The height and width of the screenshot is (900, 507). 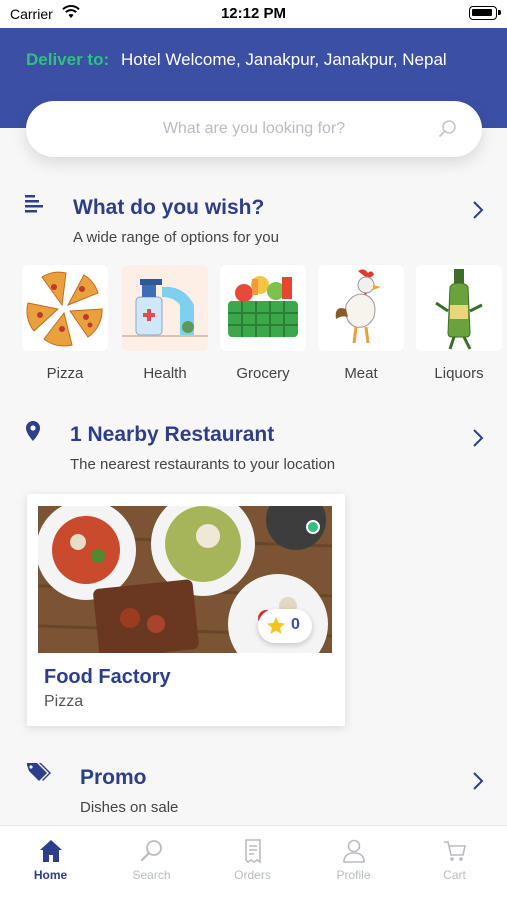 I want to click on category-label: Meat, so click(x=361, y=373).